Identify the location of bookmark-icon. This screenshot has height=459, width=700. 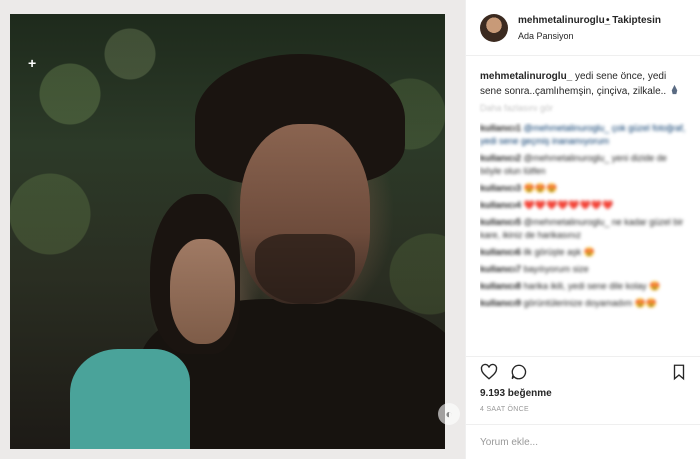
(679, 372).